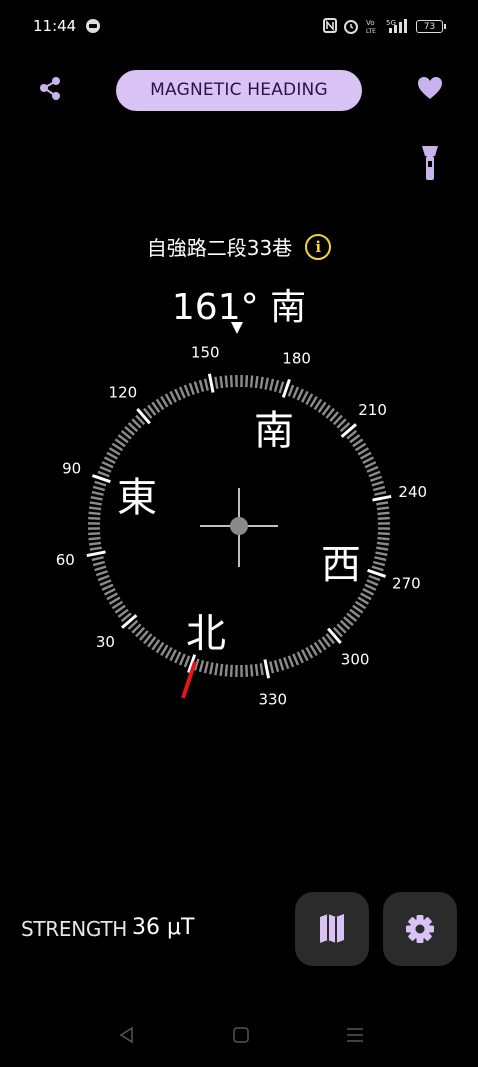 Image resolution: width=478 pixels, height=1067 pixels. Describe the element at coordinates (355, 1035) in the screenshot. I see `nav-recents-icon` at that location.